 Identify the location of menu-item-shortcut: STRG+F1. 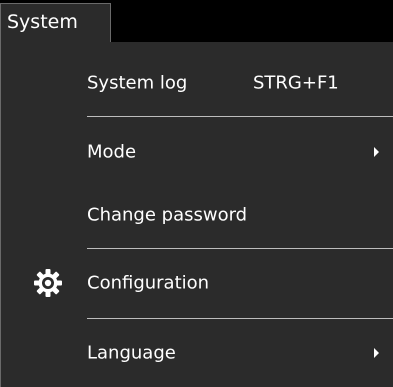
(296, 83).